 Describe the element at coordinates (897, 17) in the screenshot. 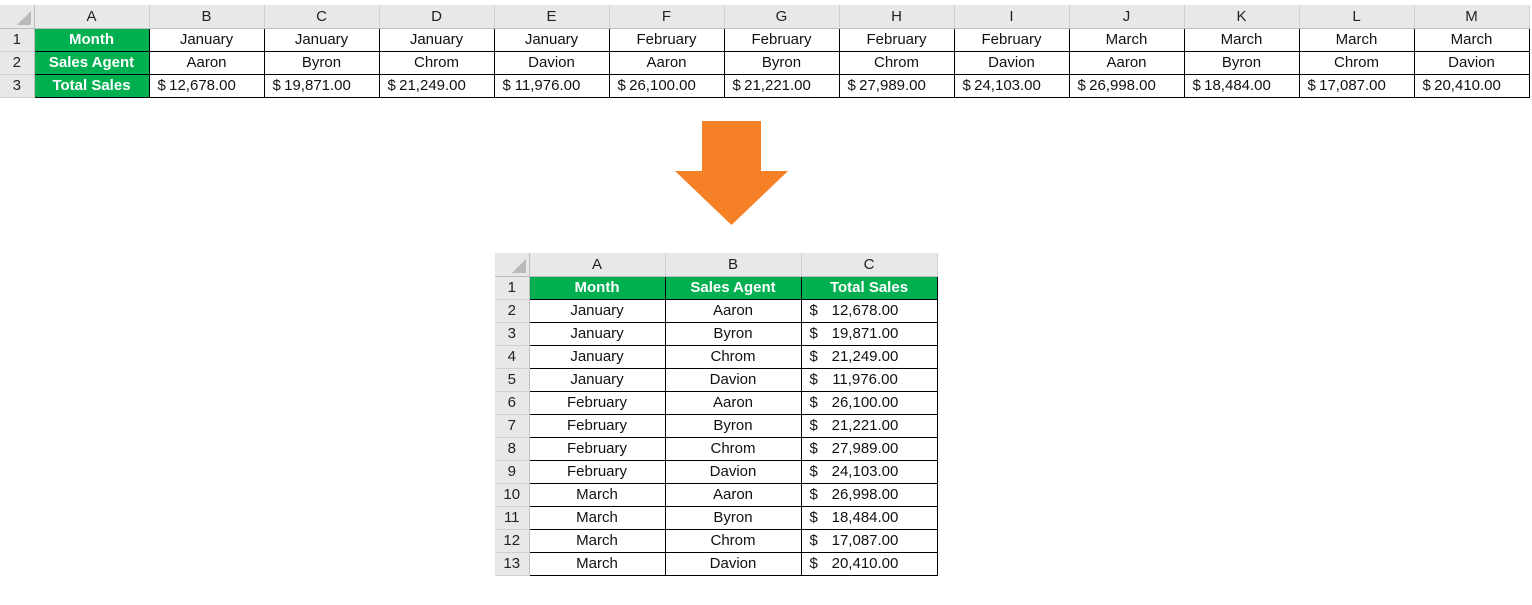

I see `column-header-h: H` at that location.